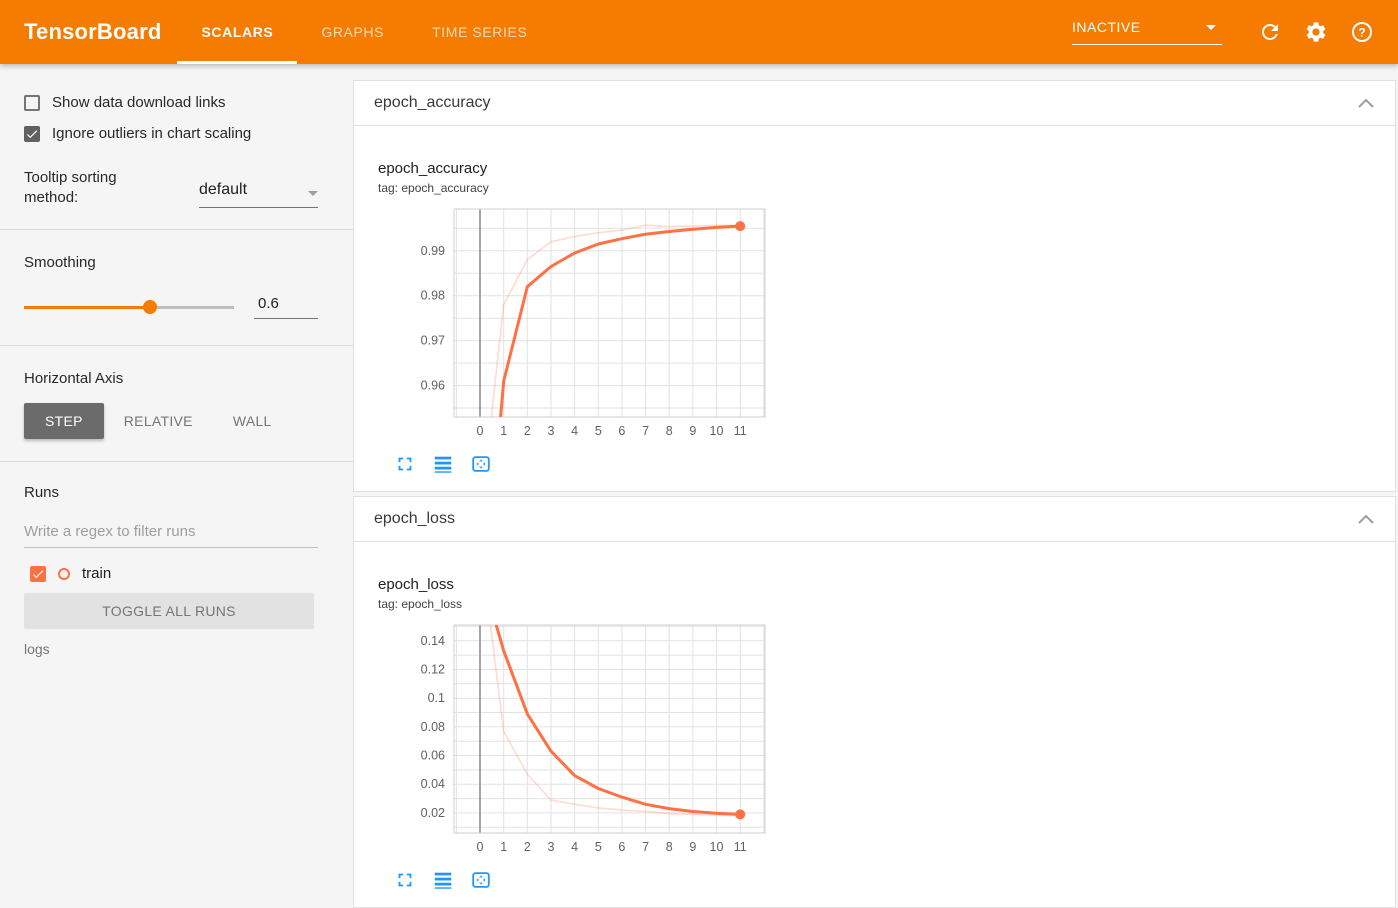 Image resolution: width=1398 pixels, height=908 pixels. I want to click on ignore-outliers-checkbox, so click(32, 133).